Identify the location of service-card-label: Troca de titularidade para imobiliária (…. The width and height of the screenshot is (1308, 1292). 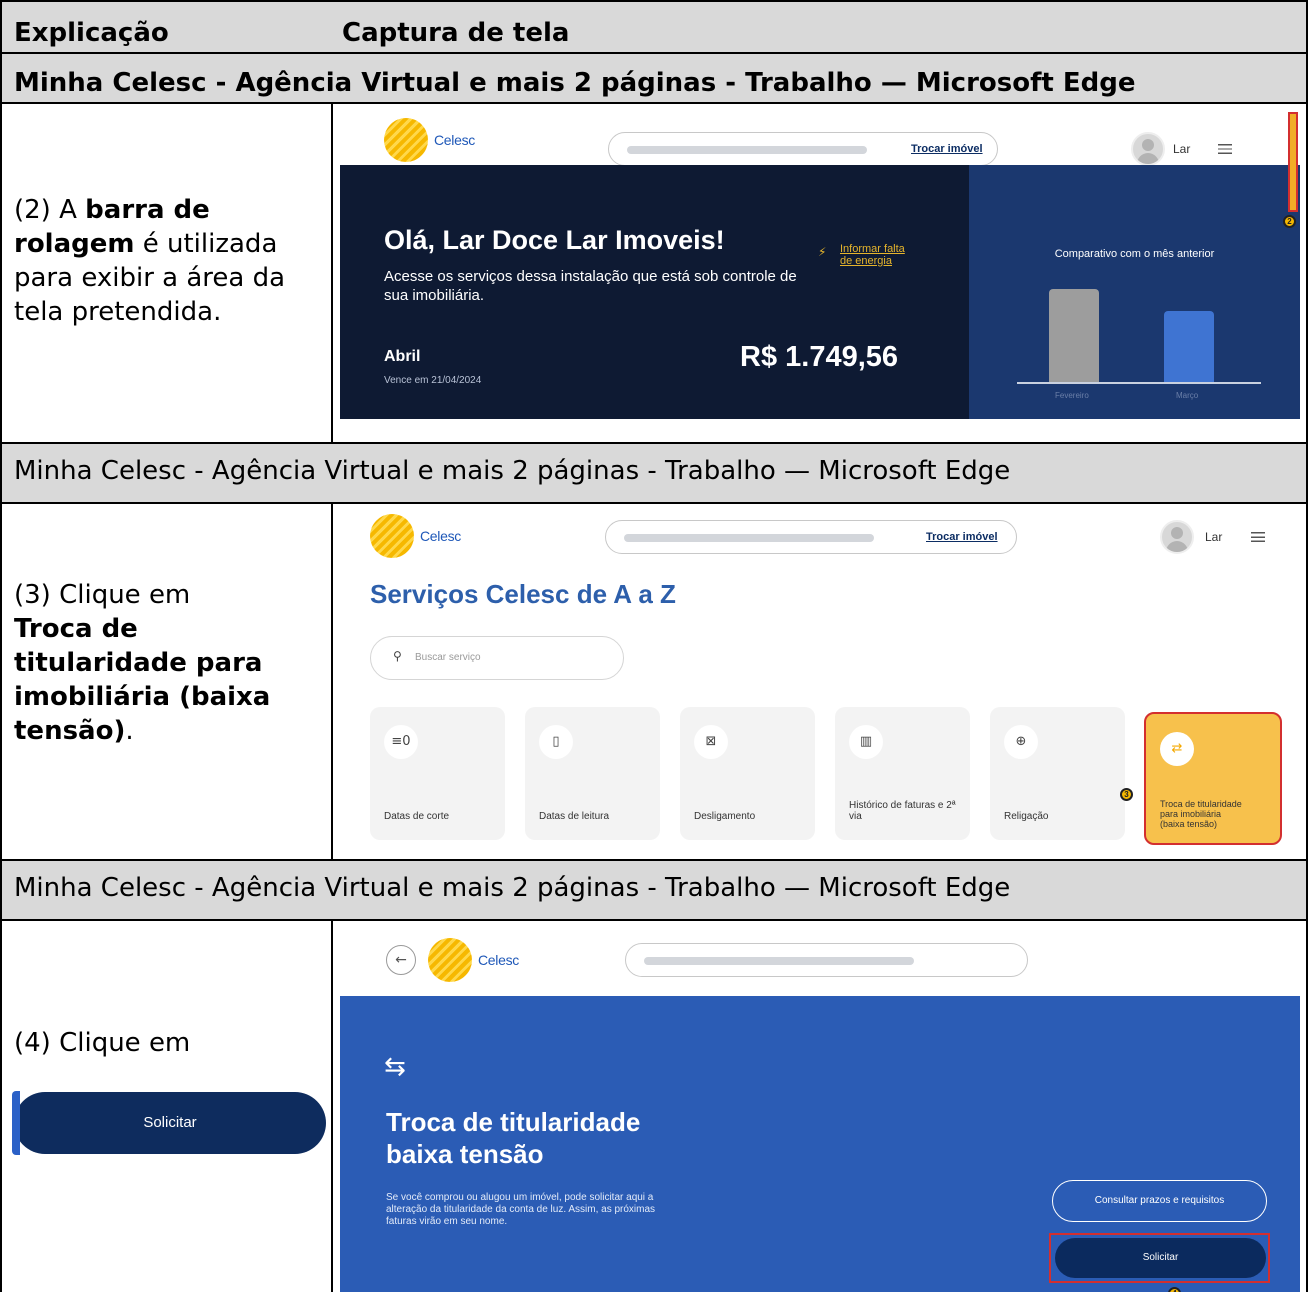
(1201, 814).